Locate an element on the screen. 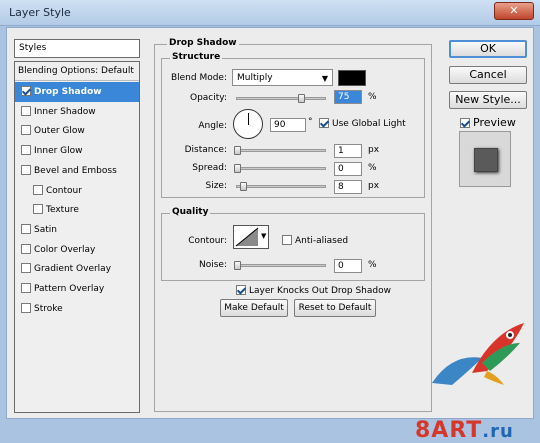  style-item-texture: Texture is located at coordinates (77, 210).